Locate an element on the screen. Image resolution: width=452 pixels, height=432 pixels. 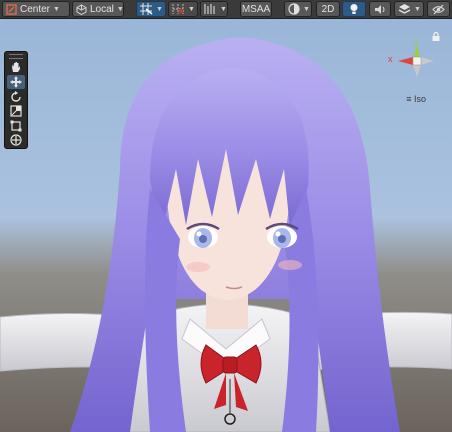
increment-snap-dropdown: ▼ is located at coordinates (183, 9).